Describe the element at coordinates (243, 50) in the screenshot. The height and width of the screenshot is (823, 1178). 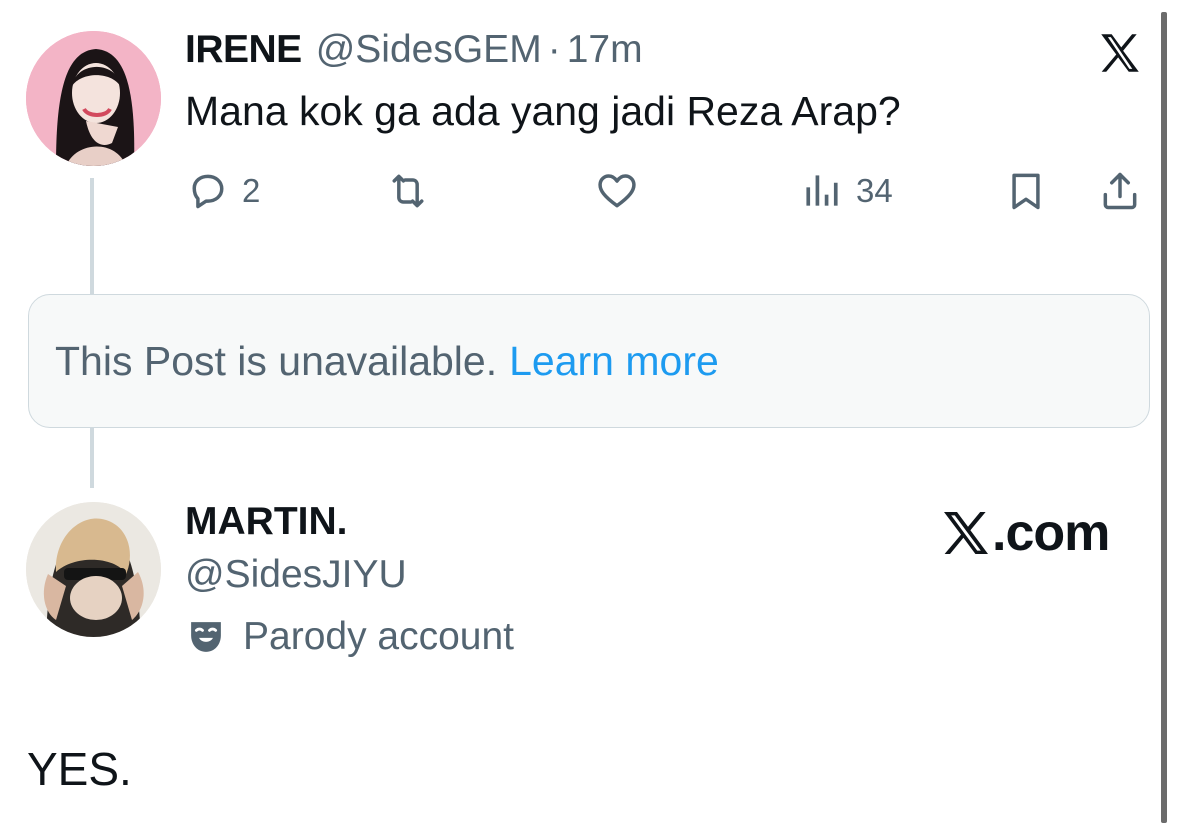
I see `display-name: IRENE` at that location.